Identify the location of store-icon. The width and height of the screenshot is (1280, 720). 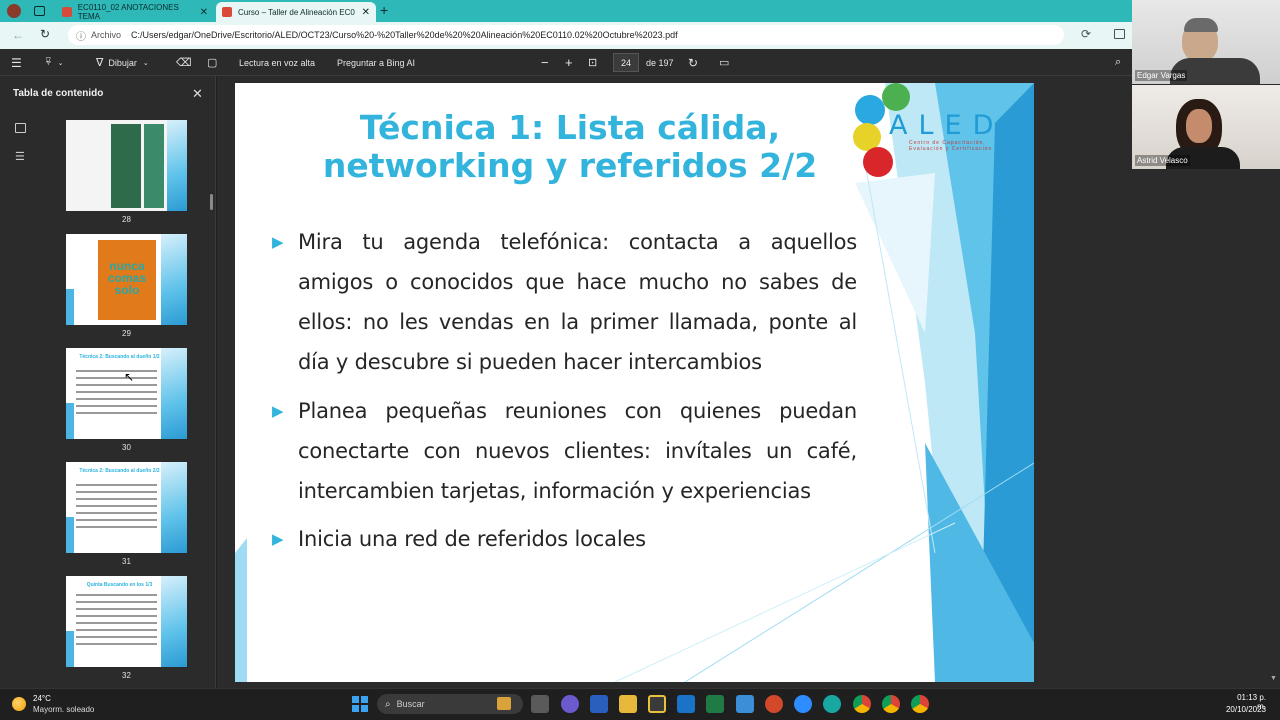
(657, 704).